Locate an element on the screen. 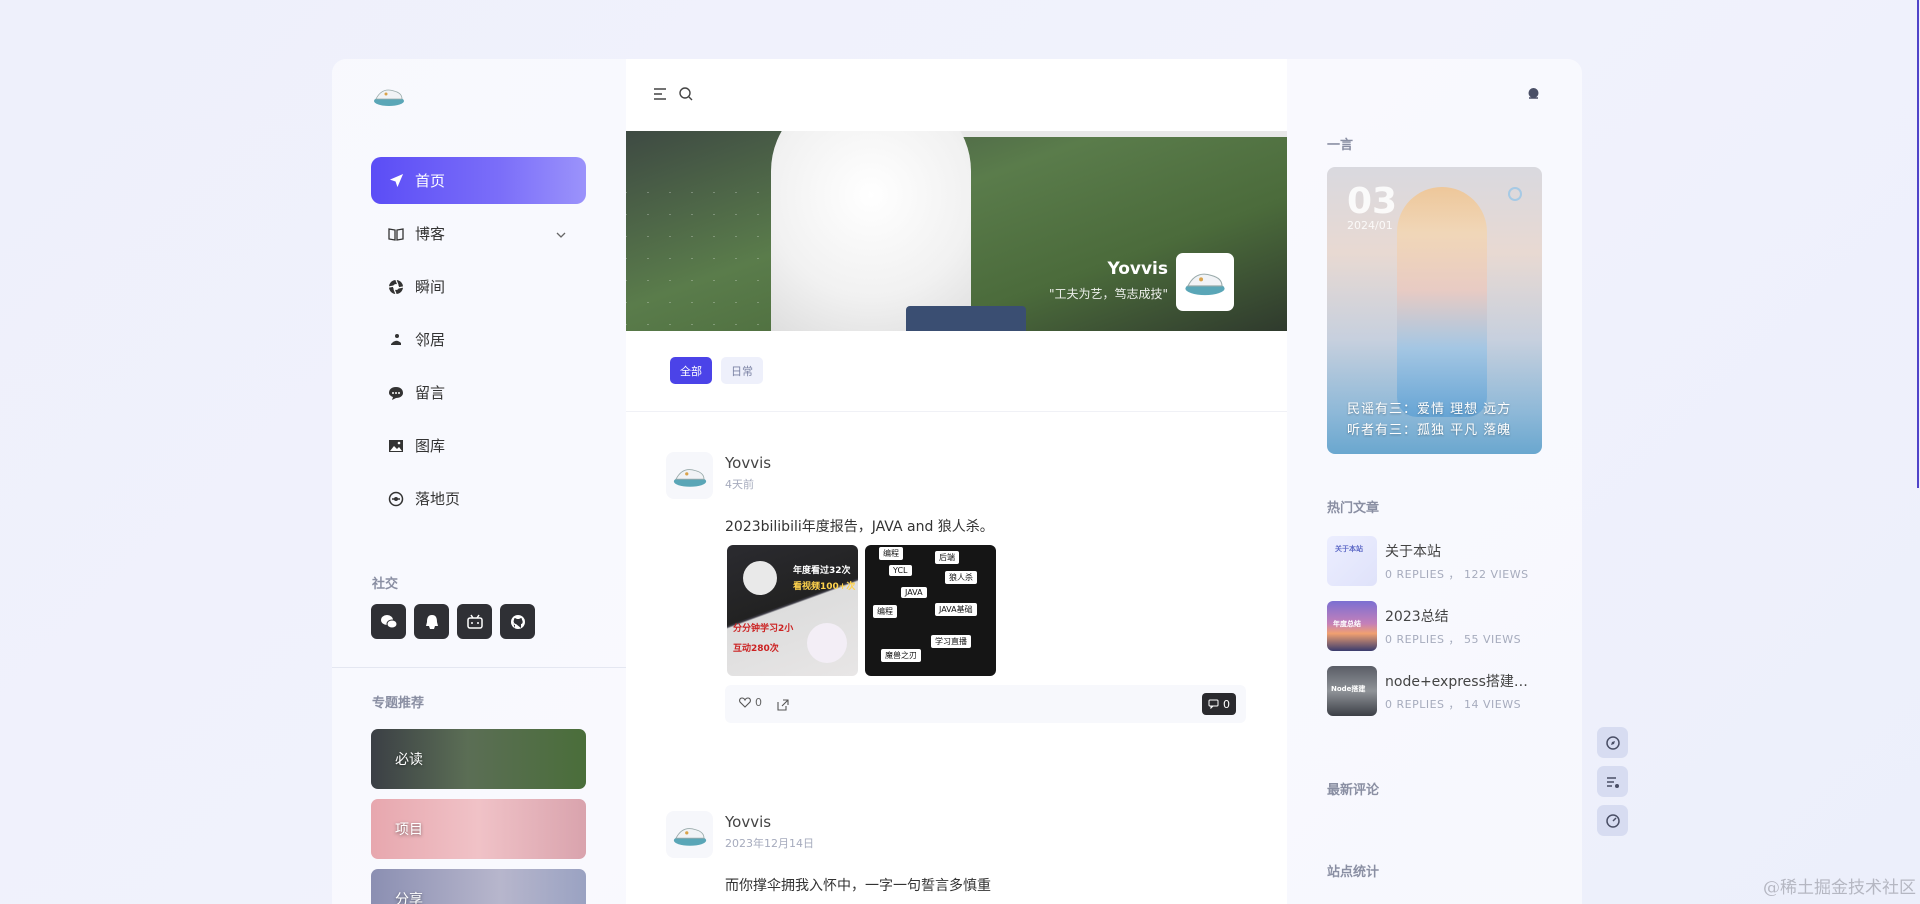 The image size is (1920, 904). nav-item-gallery: 图库 is located at coordinates (478, 445).